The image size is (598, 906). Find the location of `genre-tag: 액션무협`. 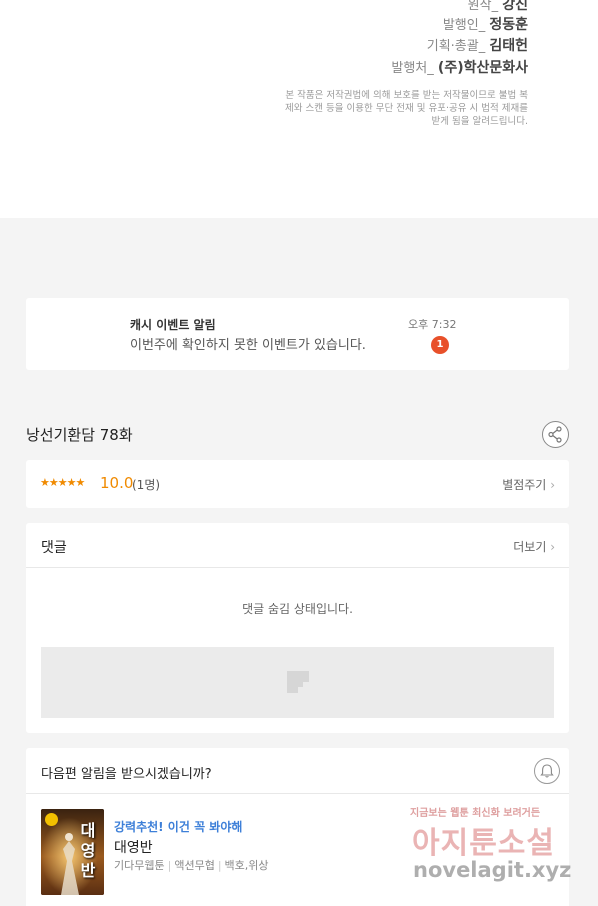

genre-tag: 액션무협 is located at coordinates (194, 865).